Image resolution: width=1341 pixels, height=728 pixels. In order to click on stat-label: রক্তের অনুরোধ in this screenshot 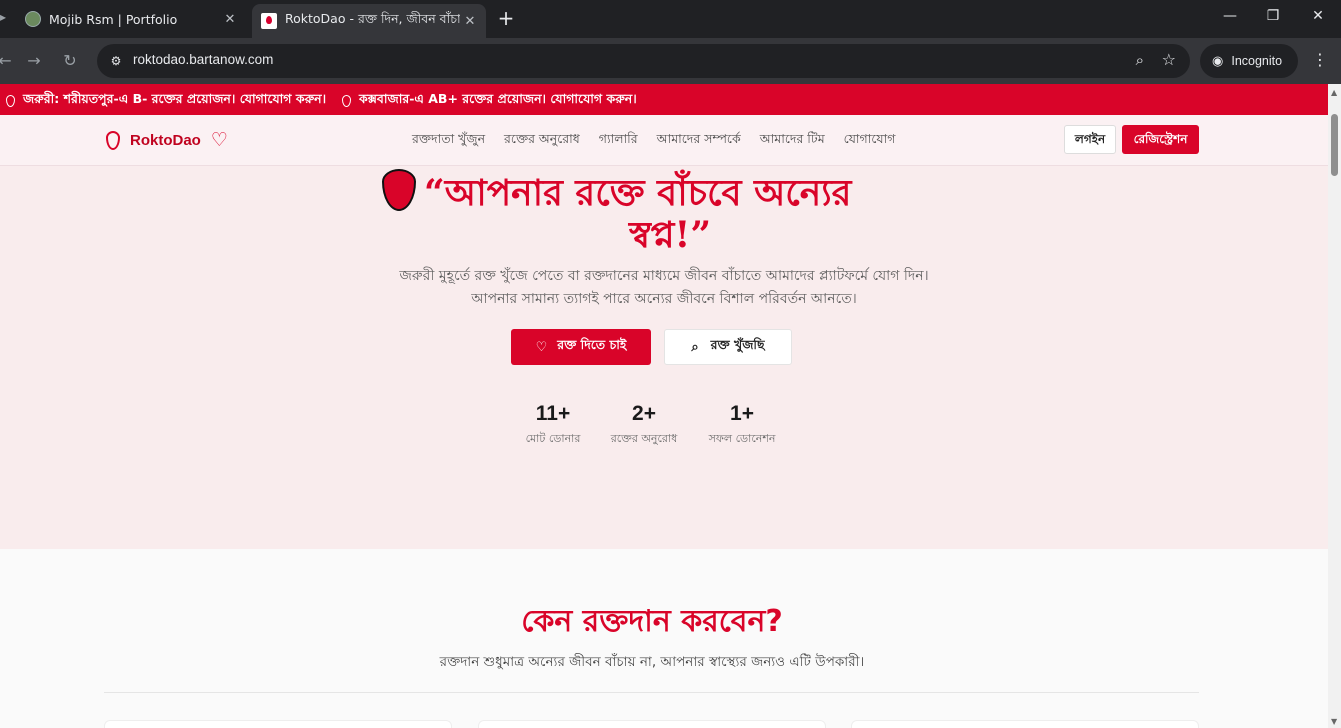, I will do `click(644, 438)`.